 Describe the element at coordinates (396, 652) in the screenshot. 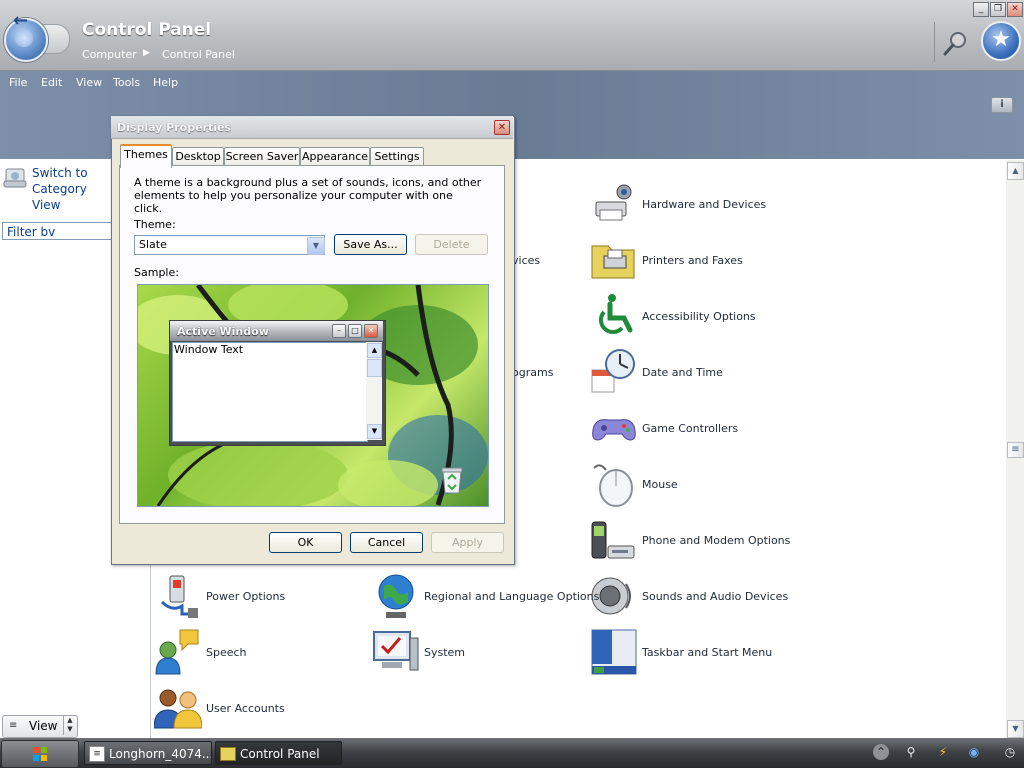

I see `system-icon` at that location.